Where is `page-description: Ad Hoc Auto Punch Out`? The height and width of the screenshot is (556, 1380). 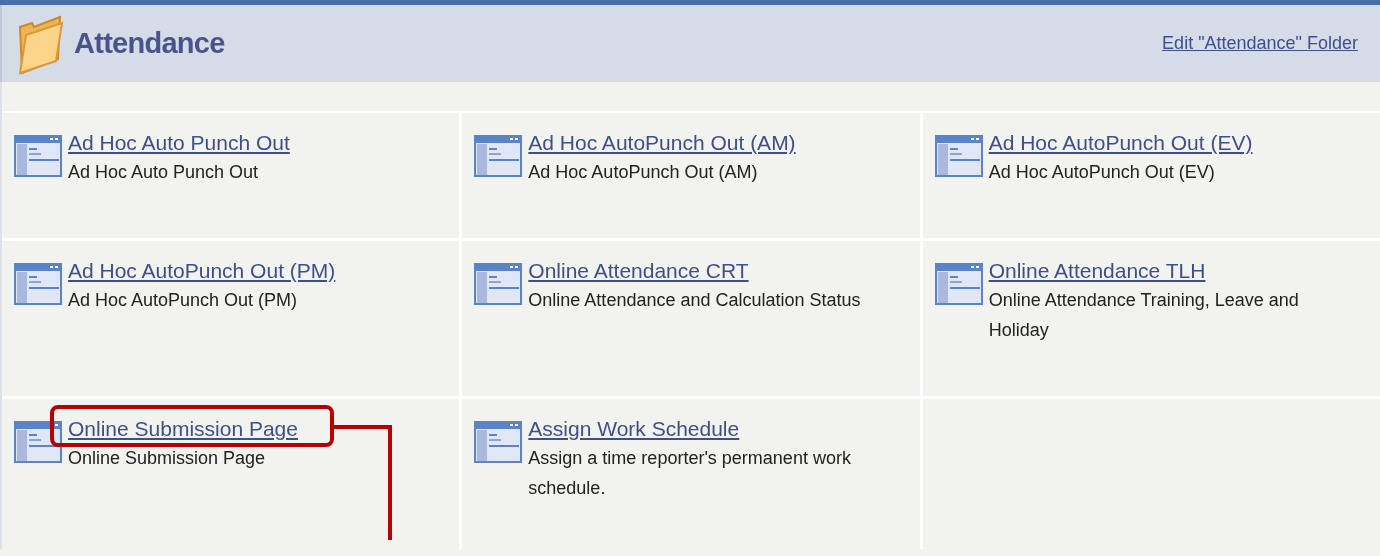 page-description: Ad Hoc Auto Punch Out is located at coordinates (164, 172).